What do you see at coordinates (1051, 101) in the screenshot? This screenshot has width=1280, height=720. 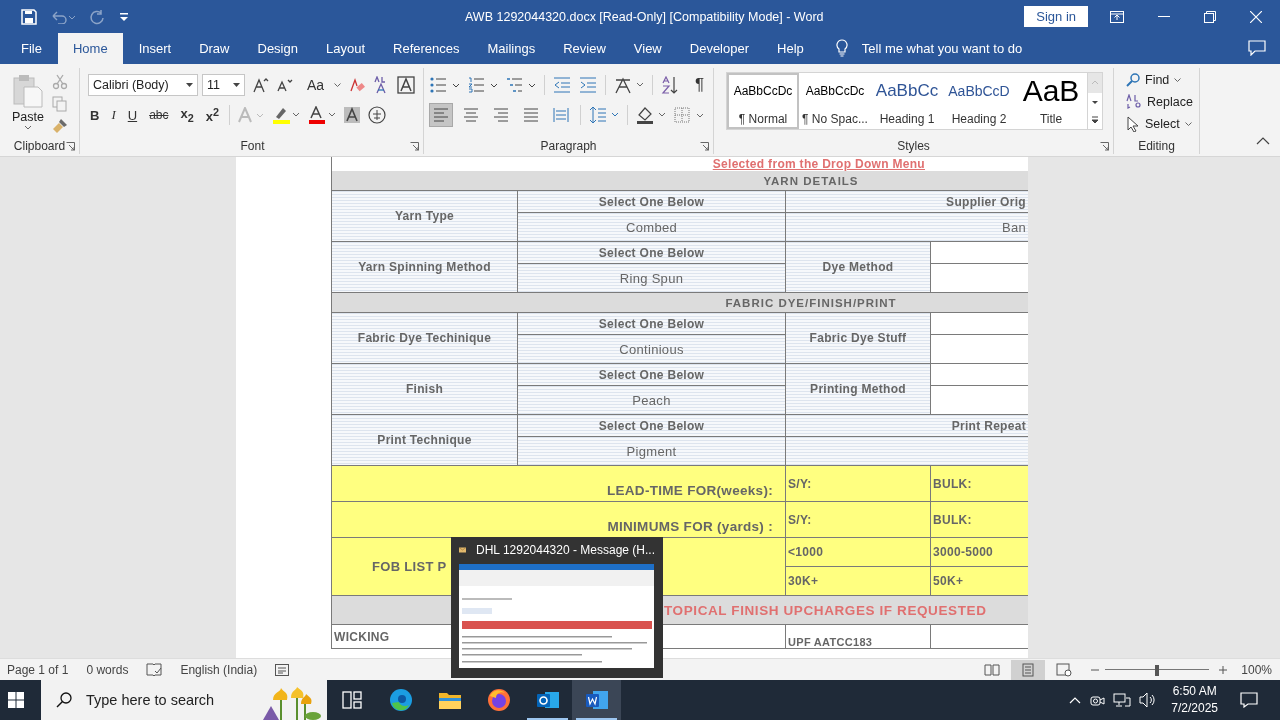 I see `style-item: AaB Title` at bounding box center [1051, 101].